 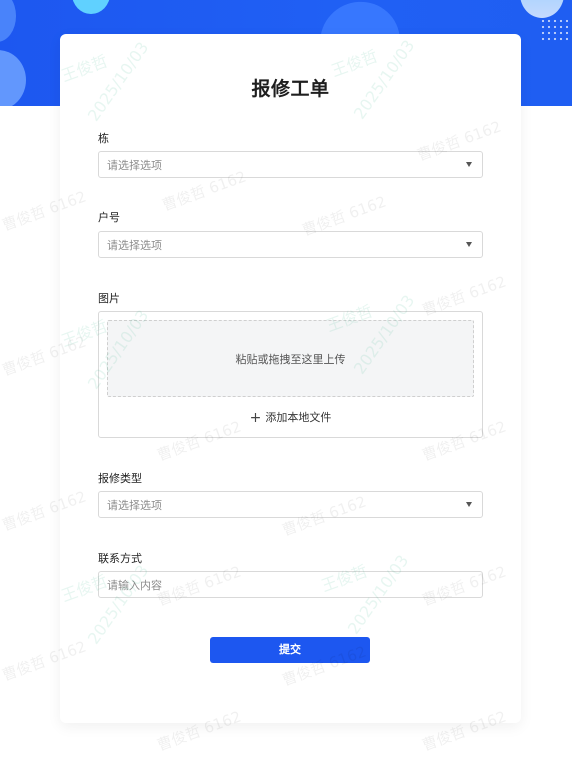 What do you see at coordinates (120, 558) in the screenshot?
I see `contact-label: 联系方式` at bounding box center [120, 558].